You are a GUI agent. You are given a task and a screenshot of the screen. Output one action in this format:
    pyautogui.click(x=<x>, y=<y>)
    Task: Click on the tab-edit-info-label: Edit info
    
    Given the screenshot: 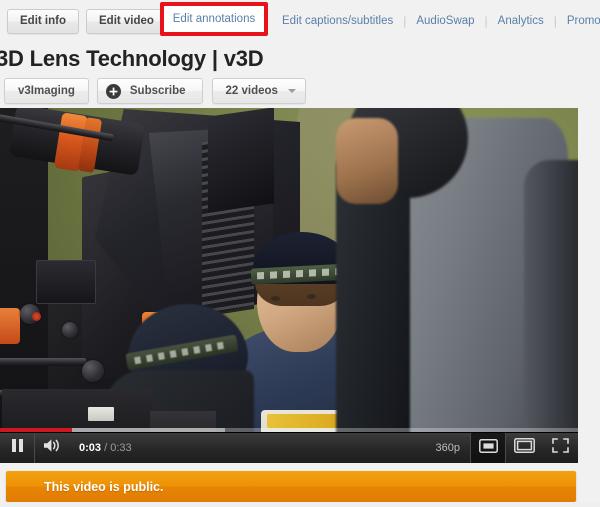 What is the action you would take?
    pyautogui.click(x=43, y=21)
    